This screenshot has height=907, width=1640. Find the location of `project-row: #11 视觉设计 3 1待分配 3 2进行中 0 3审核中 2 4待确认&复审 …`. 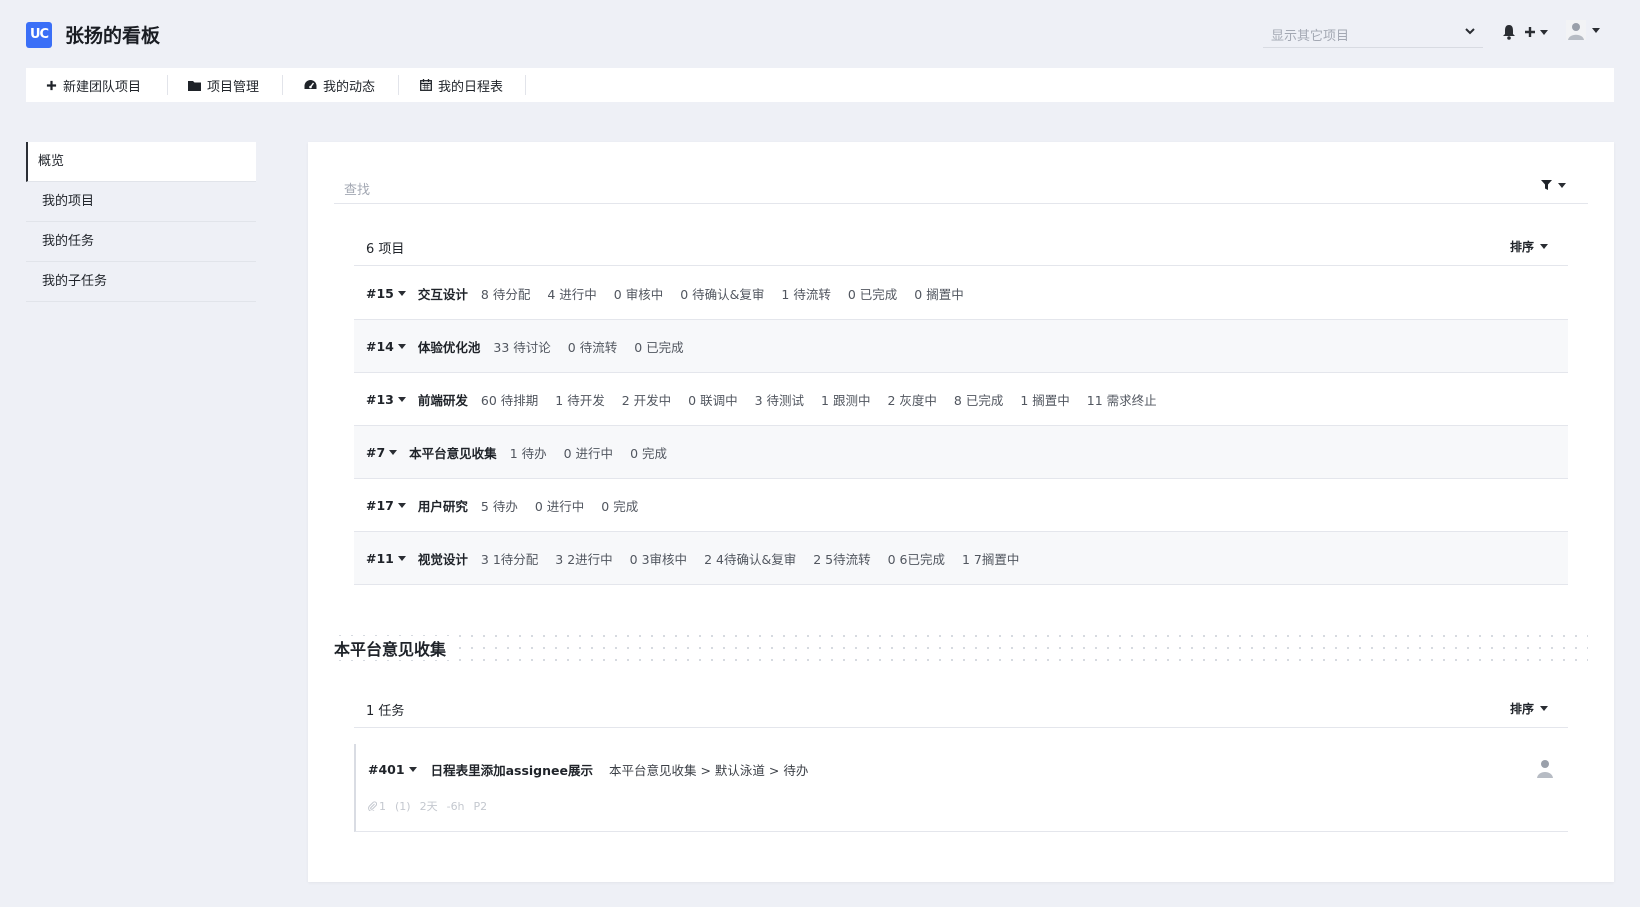

project-row: #11 视觉设计 3 1待分配 3 2进行中 0 3审核中 2 4待确认&复审 … is located at coordinates (961, 558).